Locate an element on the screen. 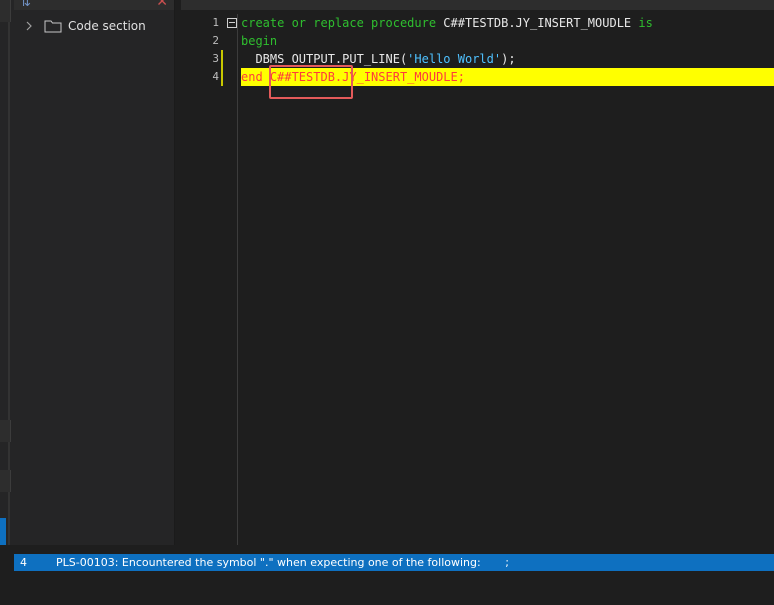 Image resolution: width=774 pixels, height=605 pixels. tree-item-code-section: Code section is located at coordinates (85, 26).